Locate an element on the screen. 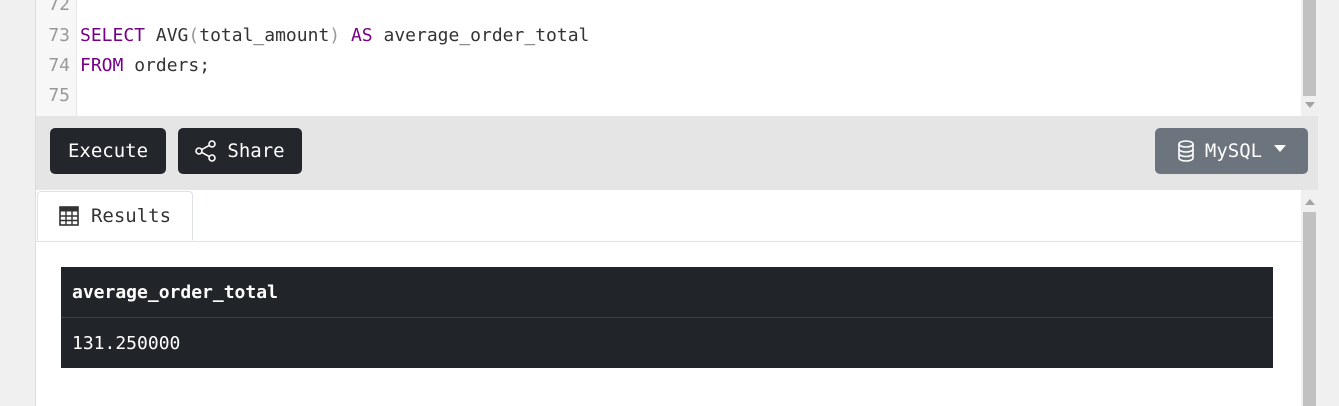  code-token: ( is located at coordinates (194, 35).